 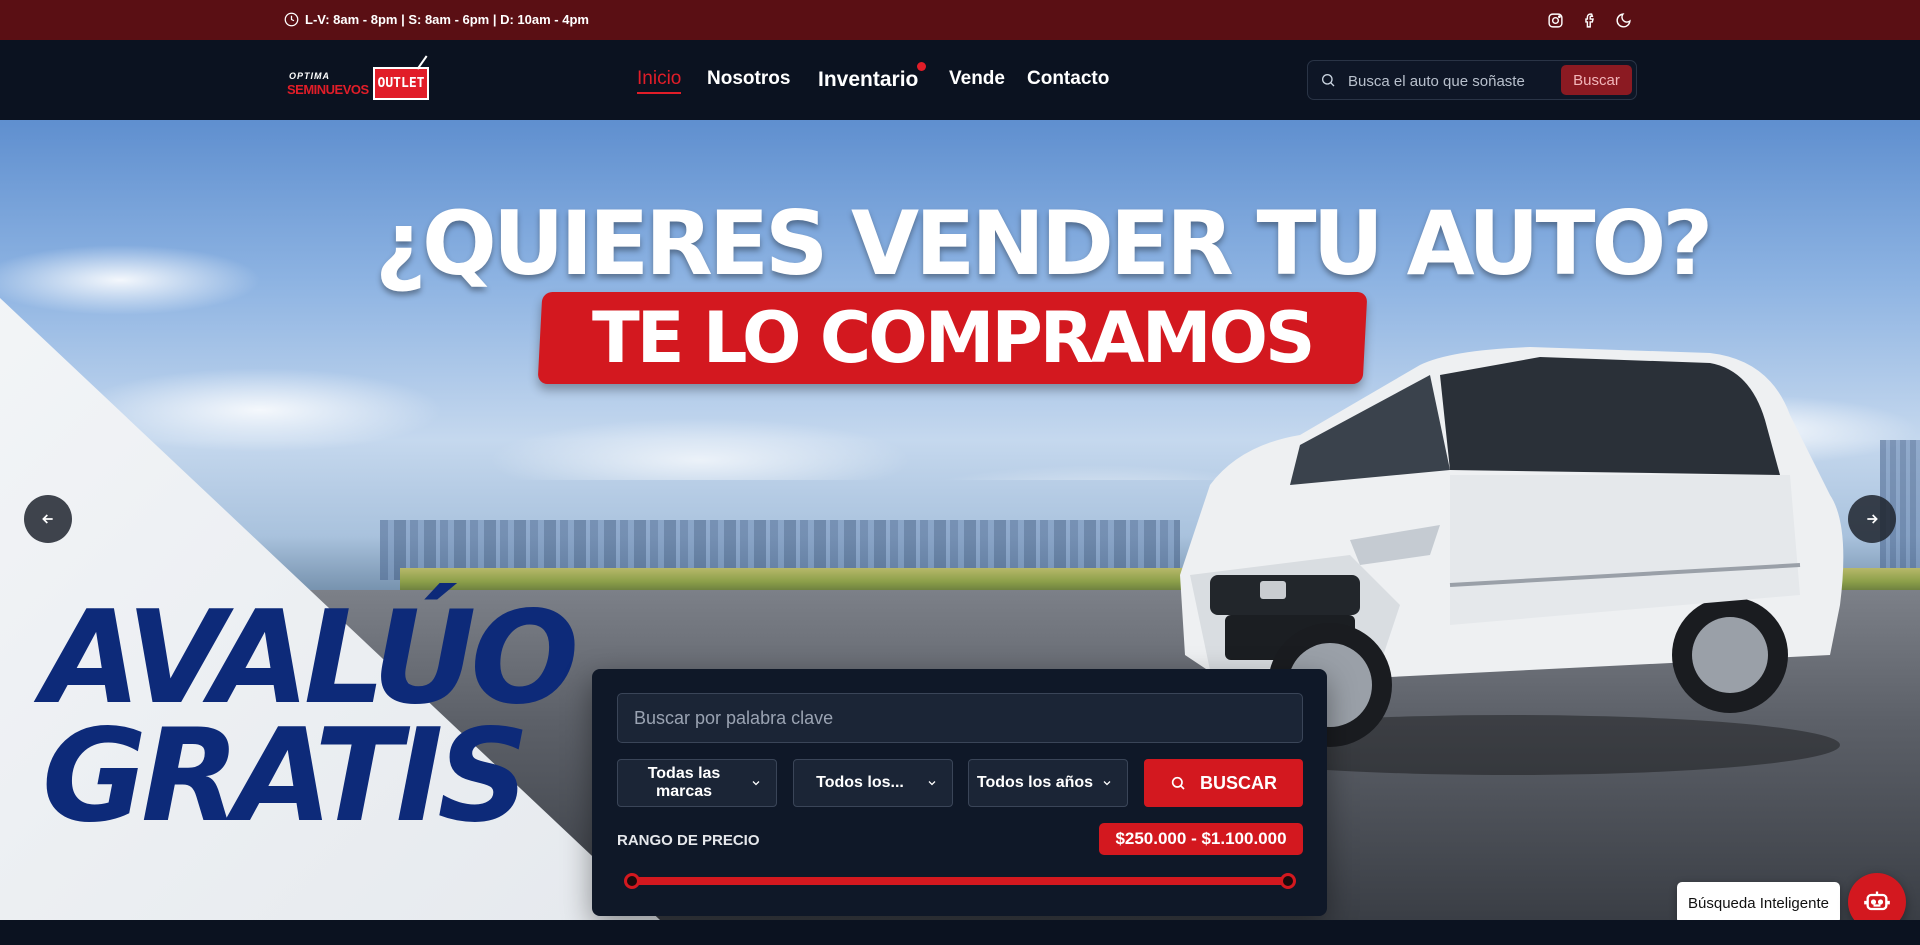 I want to click on brand-select: Todas las marcas, so click(x=697, y=783).